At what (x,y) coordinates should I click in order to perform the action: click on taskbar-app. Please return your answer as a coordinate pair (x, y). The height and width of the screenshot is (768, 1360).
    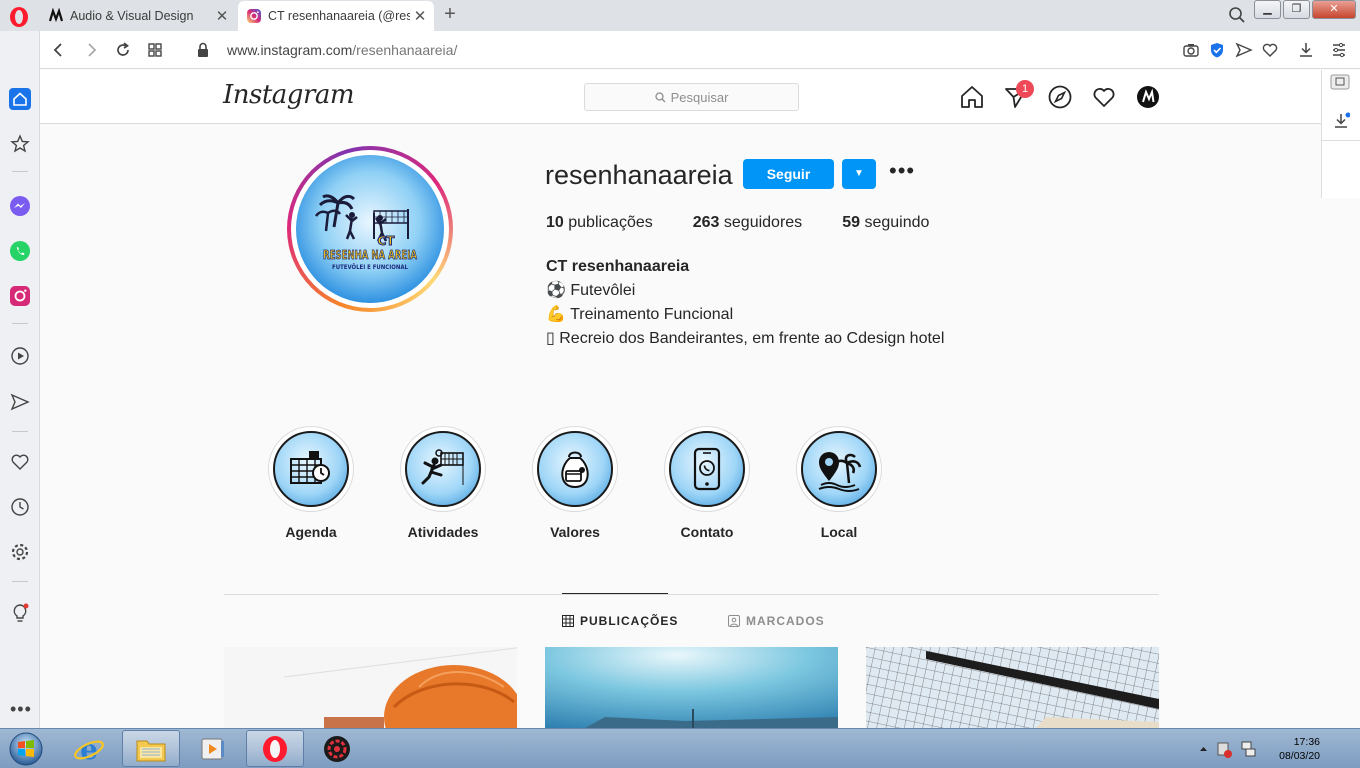
    Looking at the image, I should click on (337, 748).